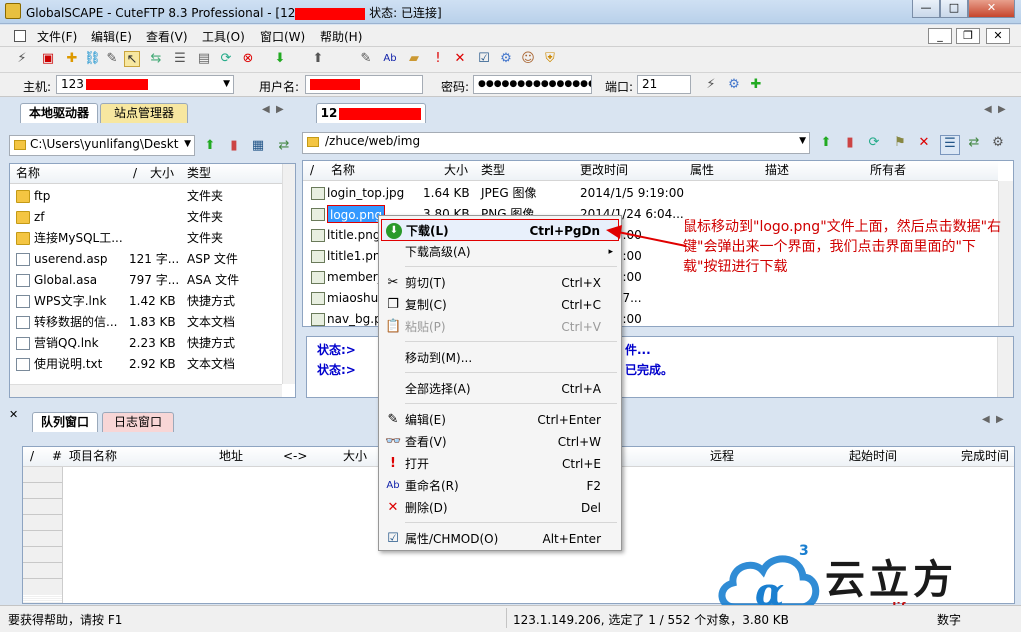 The height and width of the screenshot is (632, 1021). Describe the element at coordinates (1005, 367) in the screenshot. I see `log-scrollbar` at that location.